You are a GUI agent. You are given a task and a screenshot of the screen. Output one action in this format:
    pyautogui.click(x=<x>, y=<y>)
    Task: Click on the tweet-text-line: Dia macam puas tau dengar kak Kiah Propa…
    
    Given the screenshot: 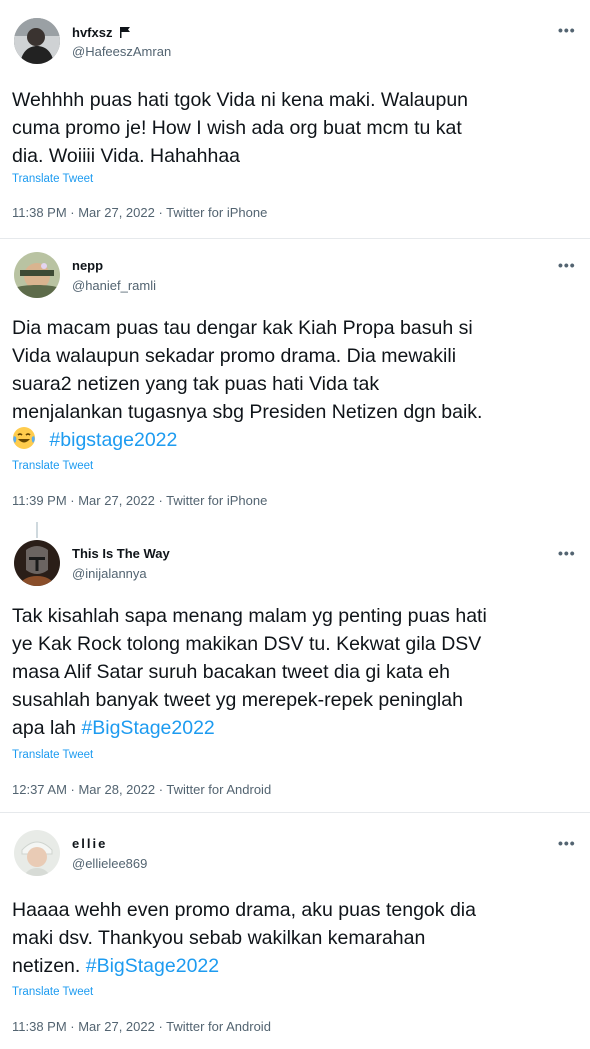 What is the action you would take?
    pyautogui.click(x=242, y=328)
    